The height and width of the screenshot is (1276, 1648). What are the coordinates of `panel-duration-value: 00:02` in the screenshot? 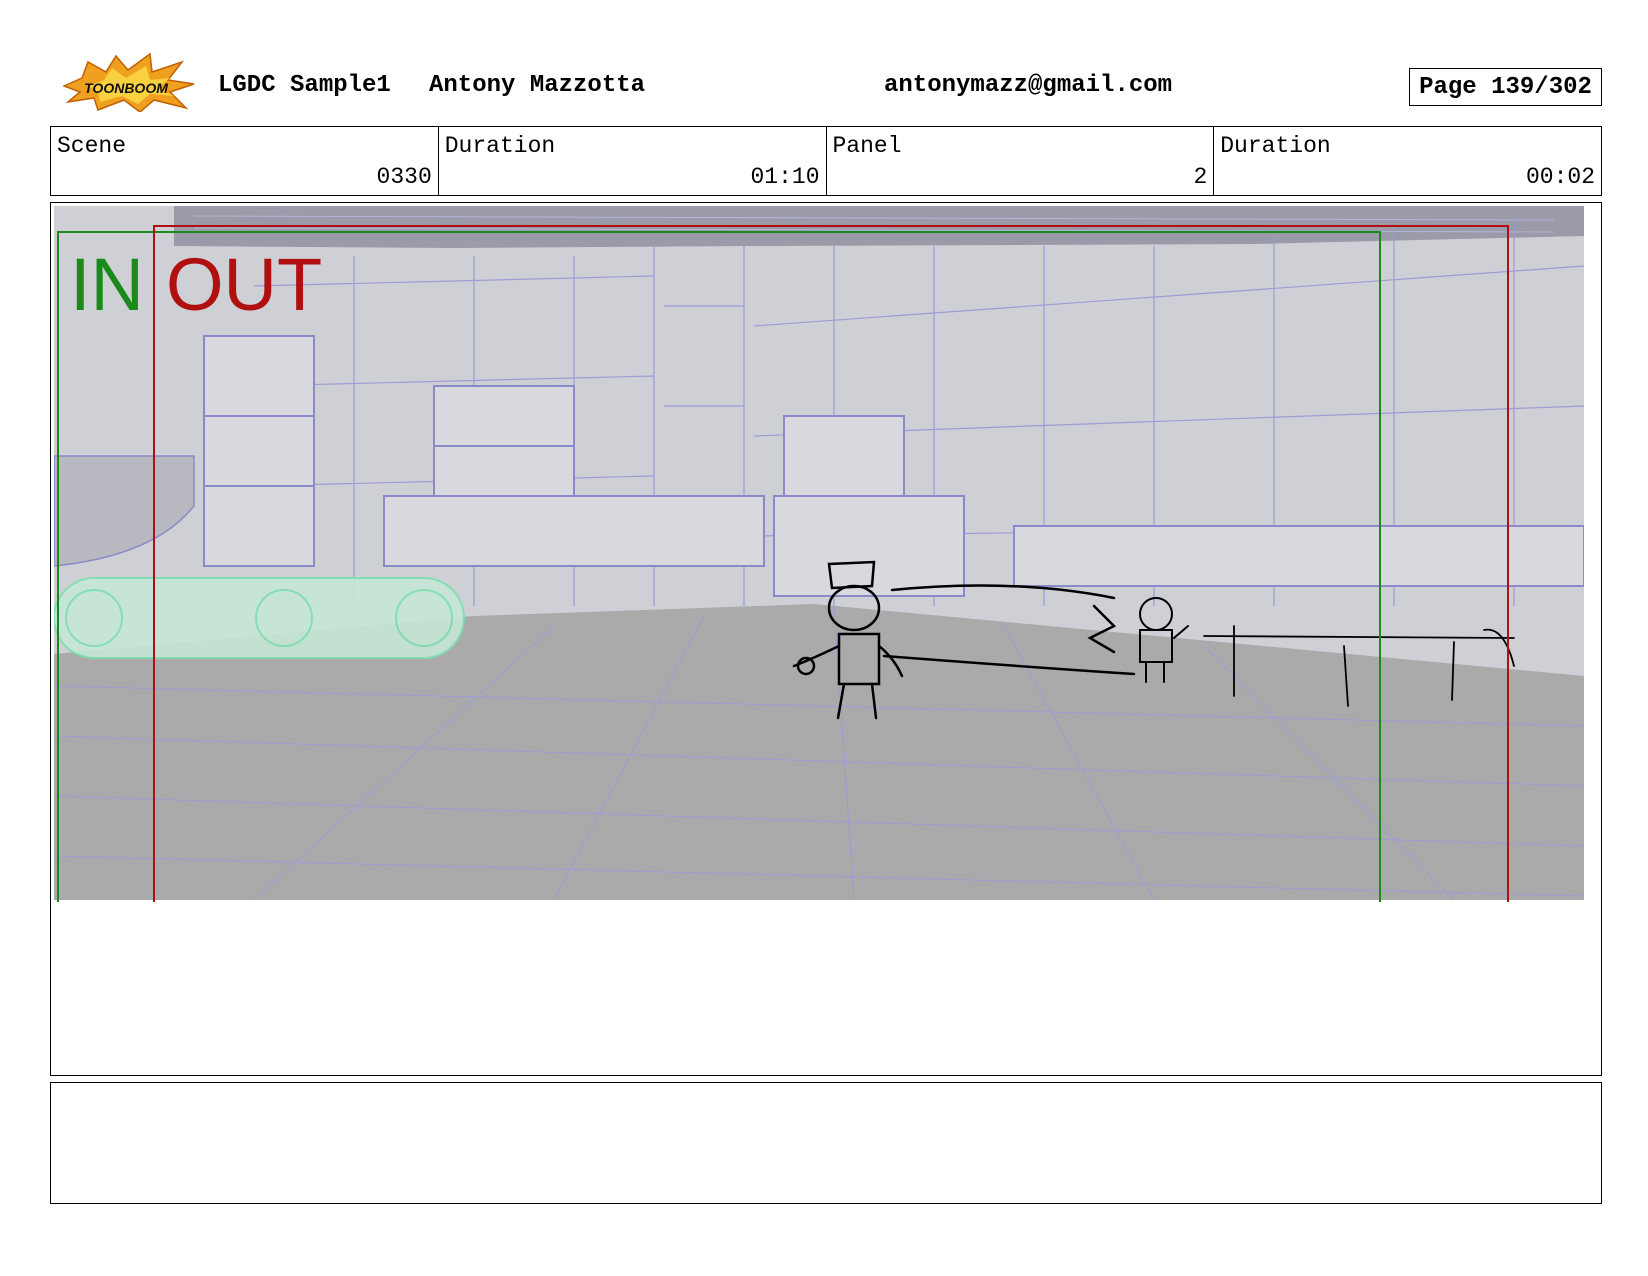 It's located at (1560, 177).